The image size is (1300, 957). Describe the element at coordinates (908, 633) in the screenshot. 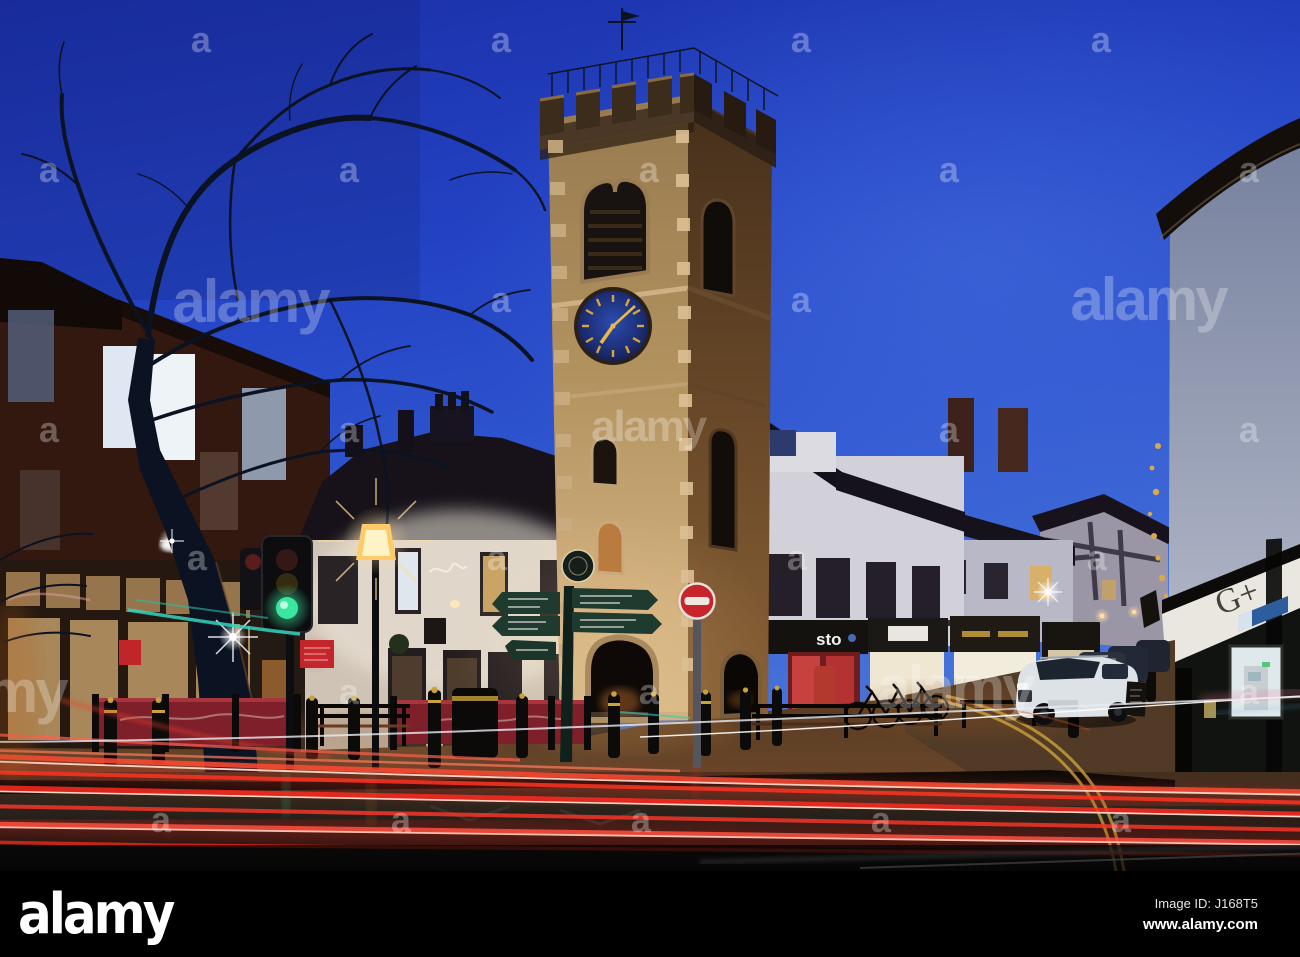

I see `small-shop-sign` at that location.